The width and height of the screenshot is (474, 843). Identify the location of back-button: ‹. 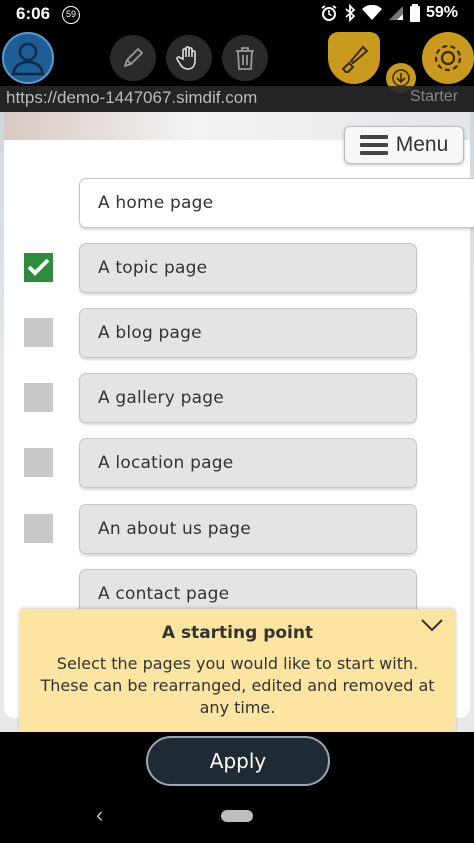
(99, 815).